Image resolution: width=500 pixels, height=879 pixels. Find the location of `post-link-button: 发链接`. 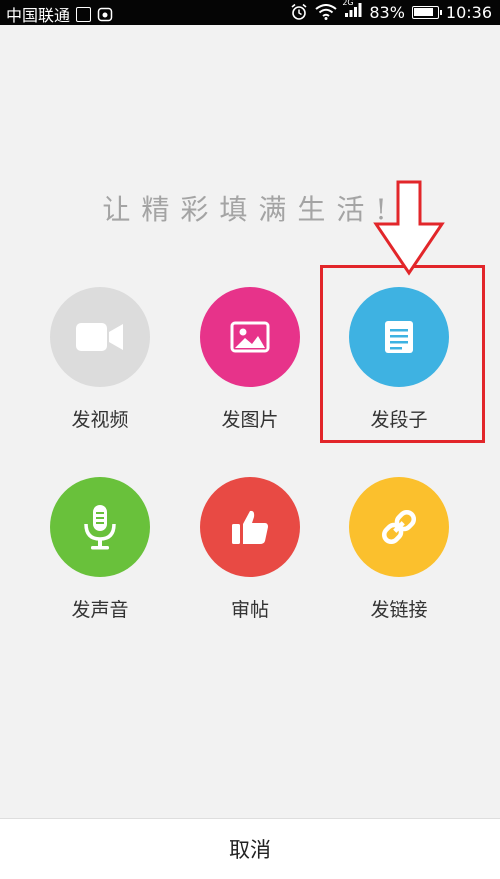

post-link-button: 发链接 is located at coordinates (399, 549).